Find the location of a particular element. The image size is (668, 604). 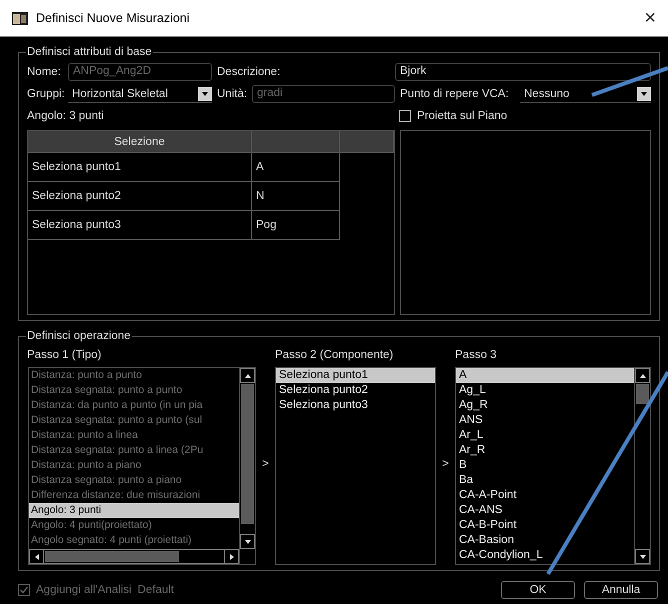

dropdown: Horizontal Skeletal is located at coordinates (140, 94).